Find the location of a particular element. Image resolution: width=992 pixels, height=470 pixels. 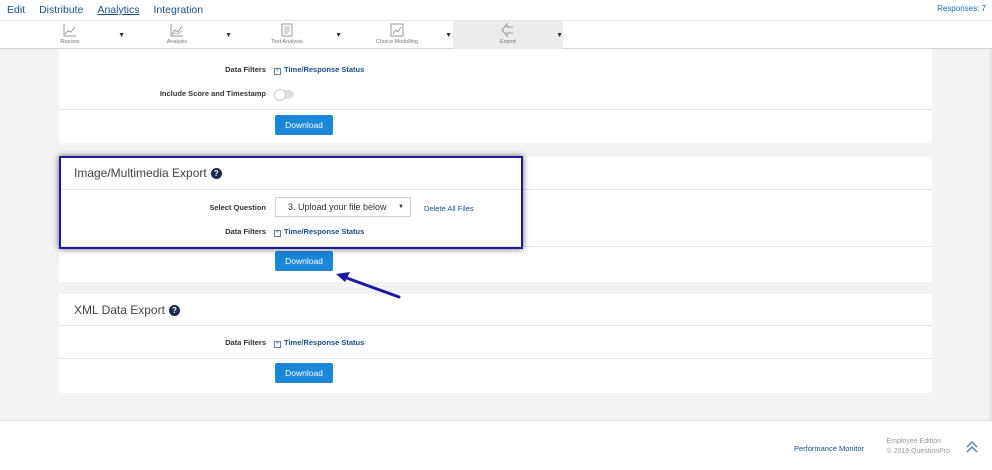

delete-all-files-link: Delete All Files is located at coordinates (449, 208).